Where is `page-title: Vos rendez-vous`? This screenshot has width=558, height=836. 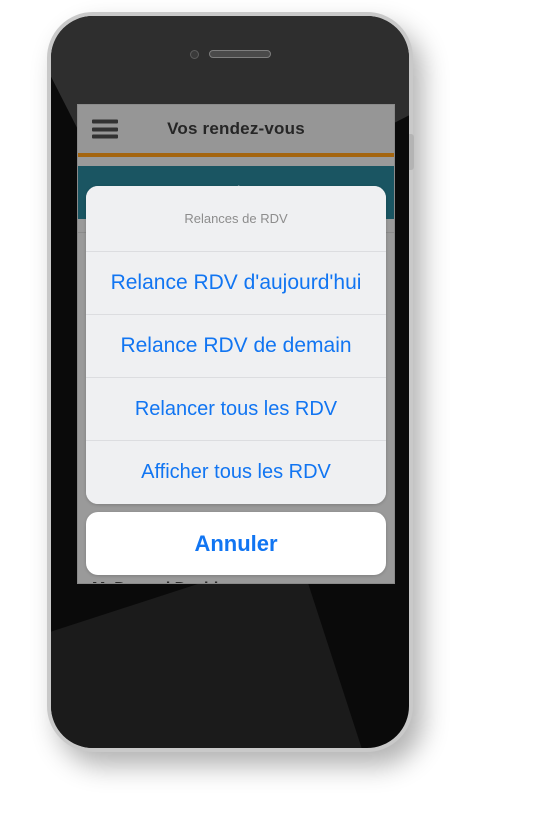 page-title: Vos rendez-vous is located at coordinates (236, 128).